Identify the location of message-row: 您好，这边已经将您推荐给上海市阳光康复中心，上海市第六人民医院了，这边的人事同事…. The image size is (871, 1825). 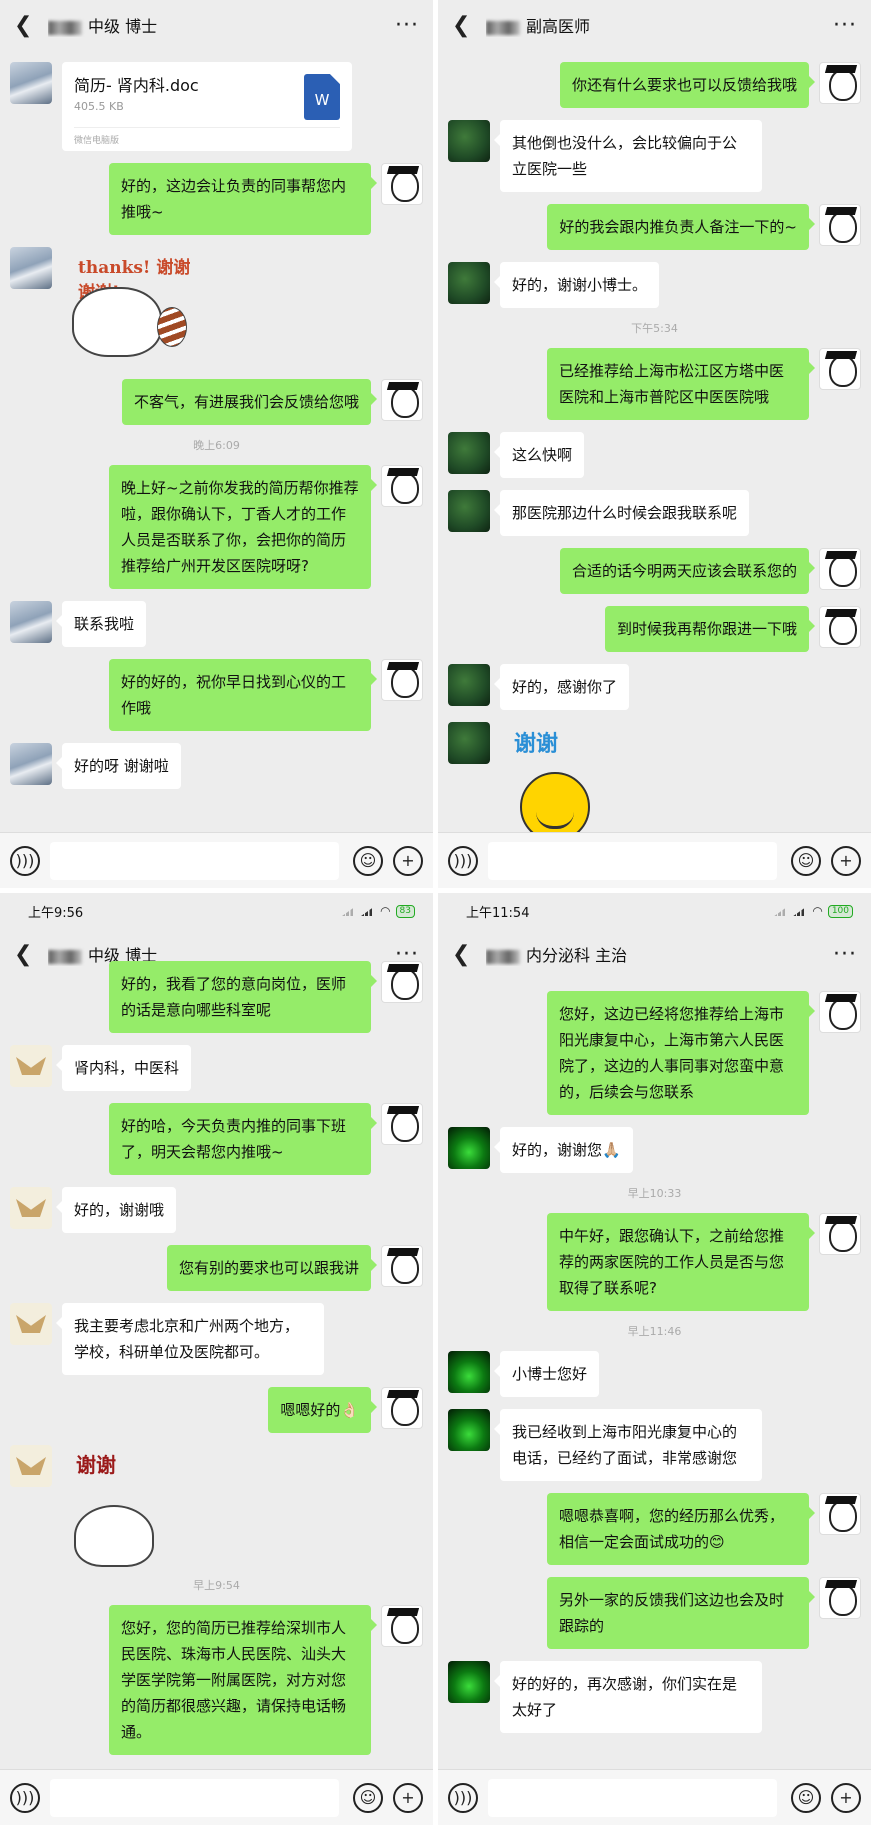
(654, 1053).